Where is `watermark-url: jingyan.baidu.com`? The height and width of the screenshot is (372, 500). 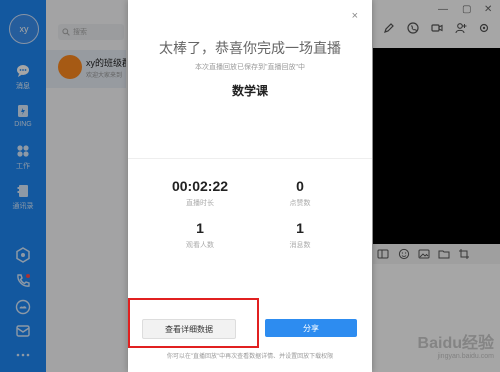
watermark-url: jingyan.baidu.com is located at coordinates (465, 356).